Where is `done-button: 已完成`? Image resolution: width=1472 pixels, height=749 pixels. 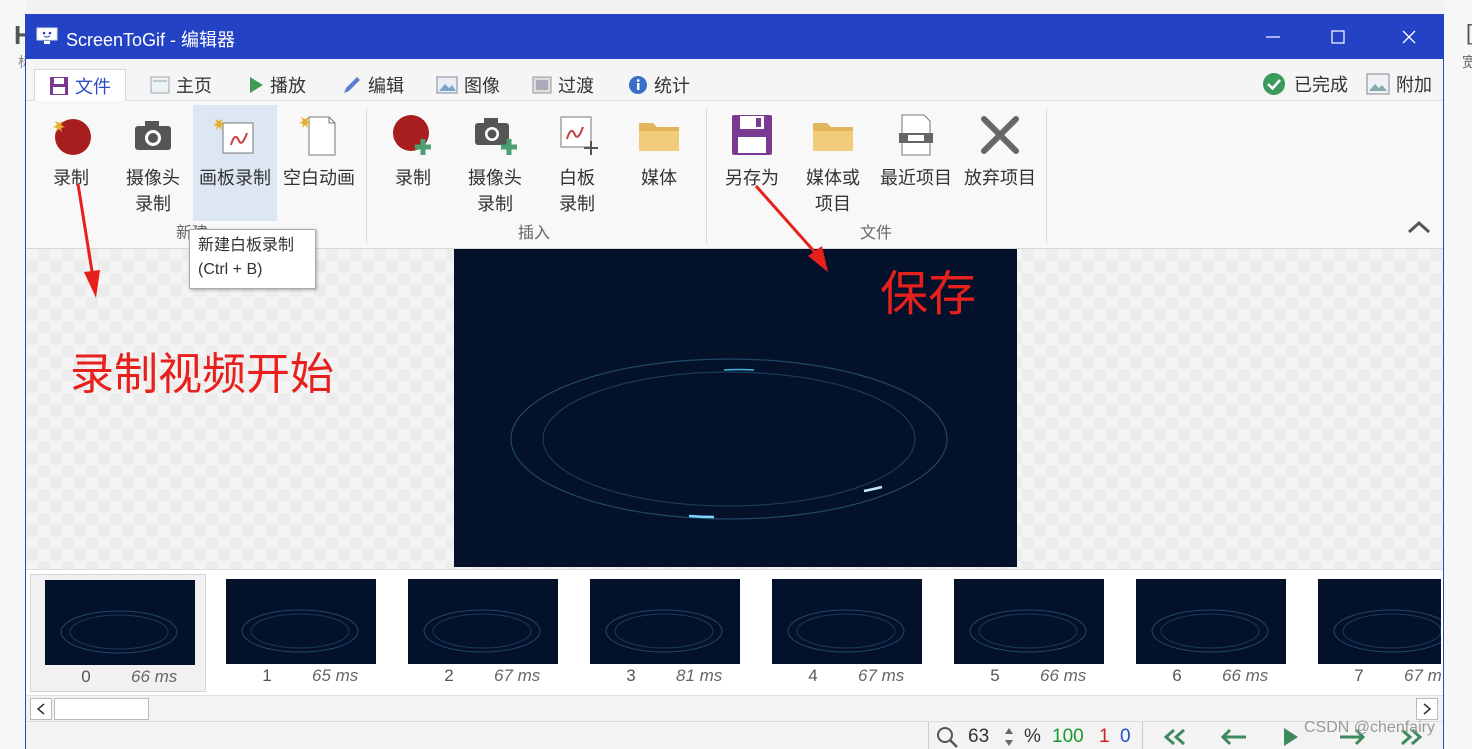 done-button: 已完成 is located at coordinates (1305, 84).